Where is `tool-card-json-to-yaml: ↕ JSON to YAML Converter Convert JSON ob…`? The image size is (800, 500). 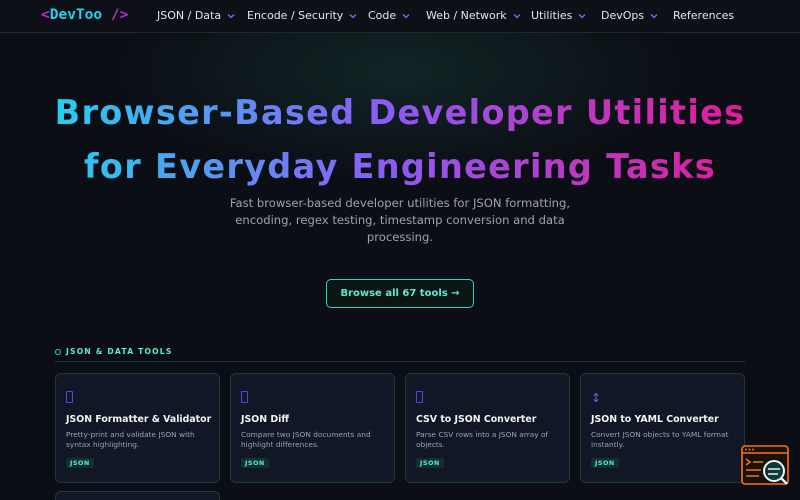 tool-card-json-to-yaml: ↕ JSON to YAML Converter Convert JSON ob… is located at coordinates (662, 428).